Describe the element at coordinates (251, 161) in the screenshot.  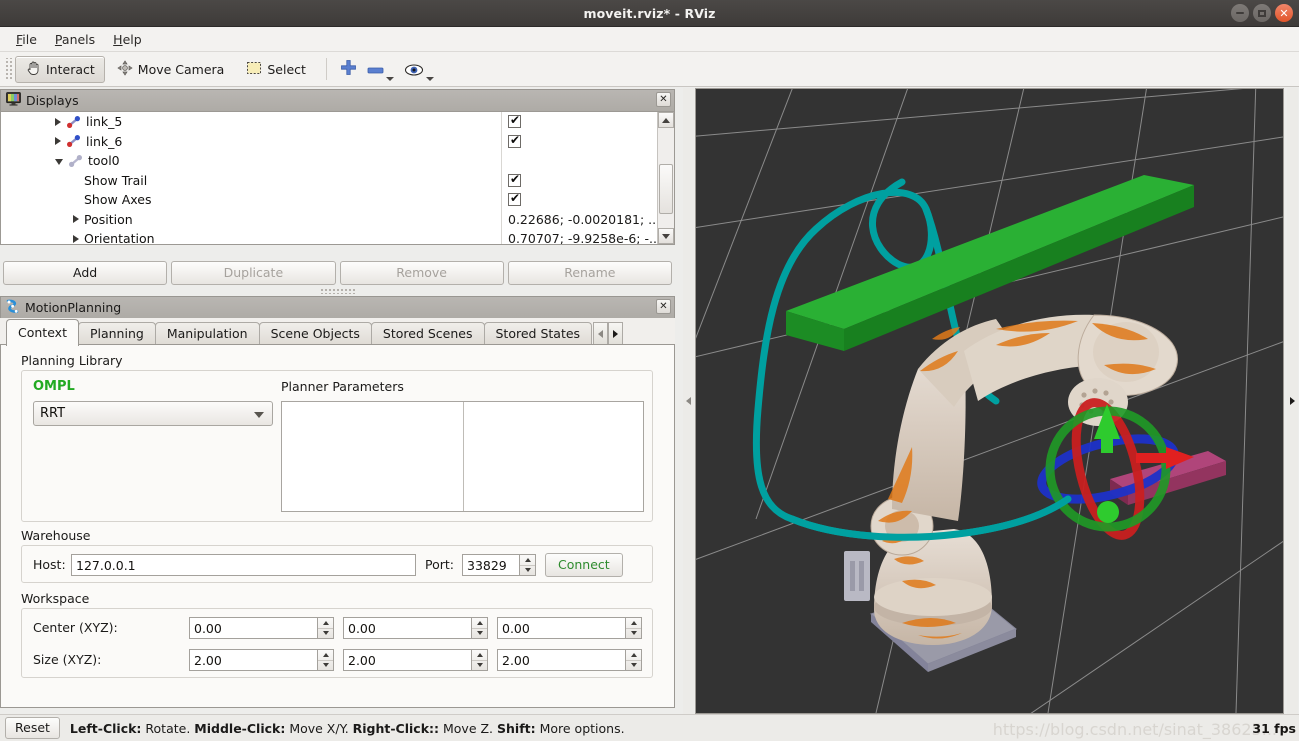
I see `tree-row-name: tool0` at that location.